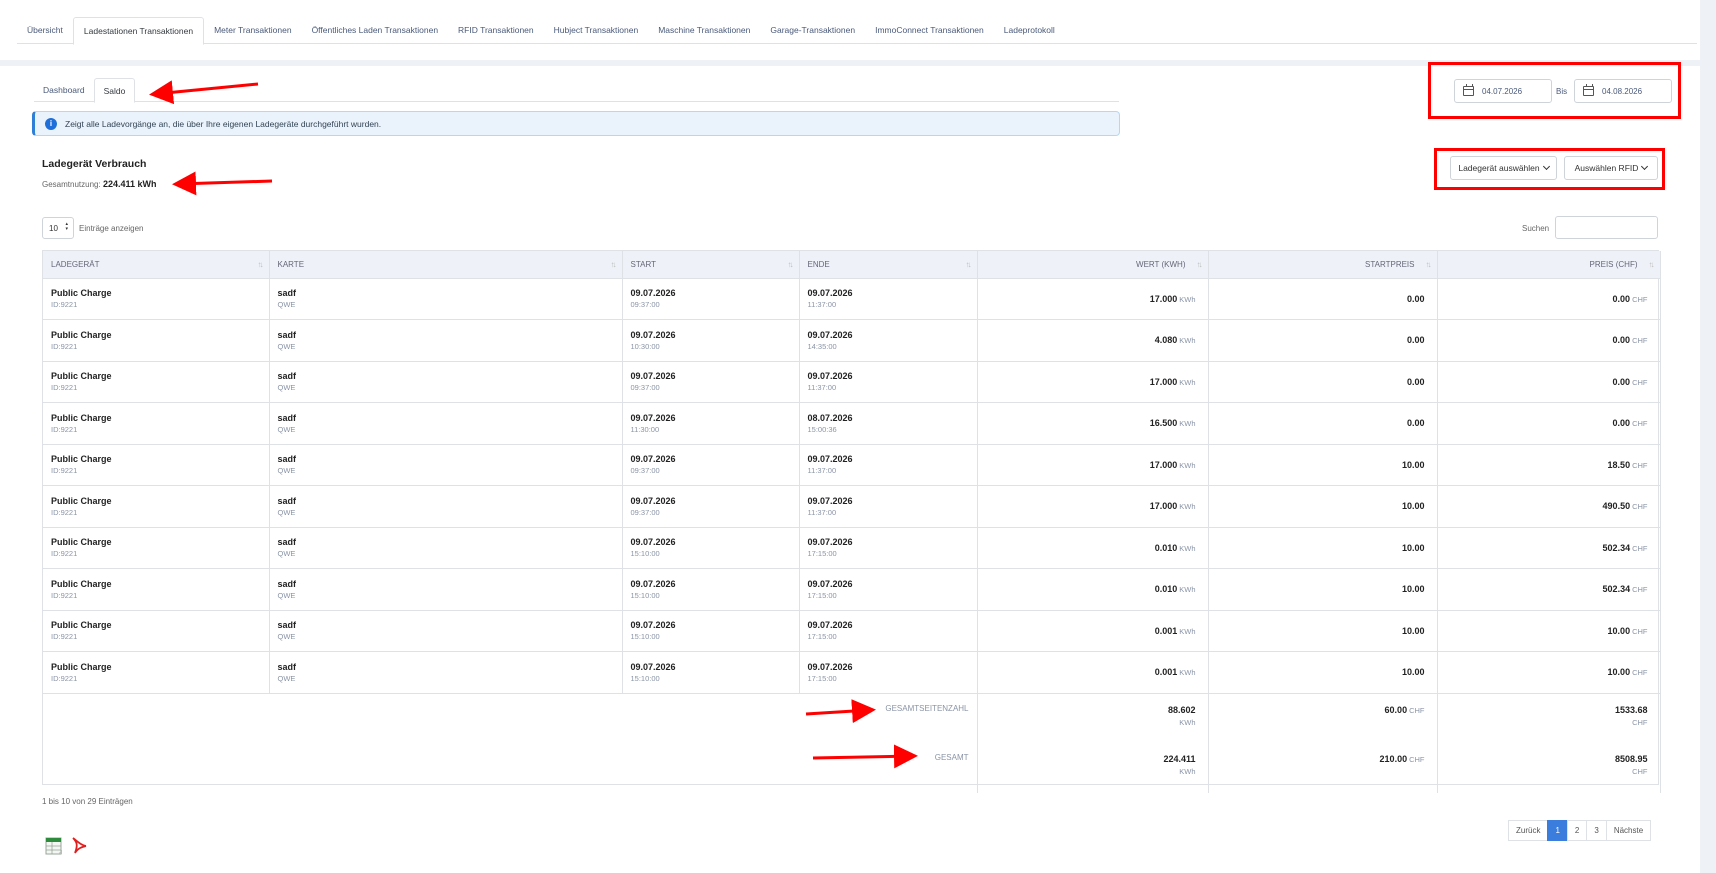  I want to click on column-header-label: WERT (KWH), so click(1161, 264).